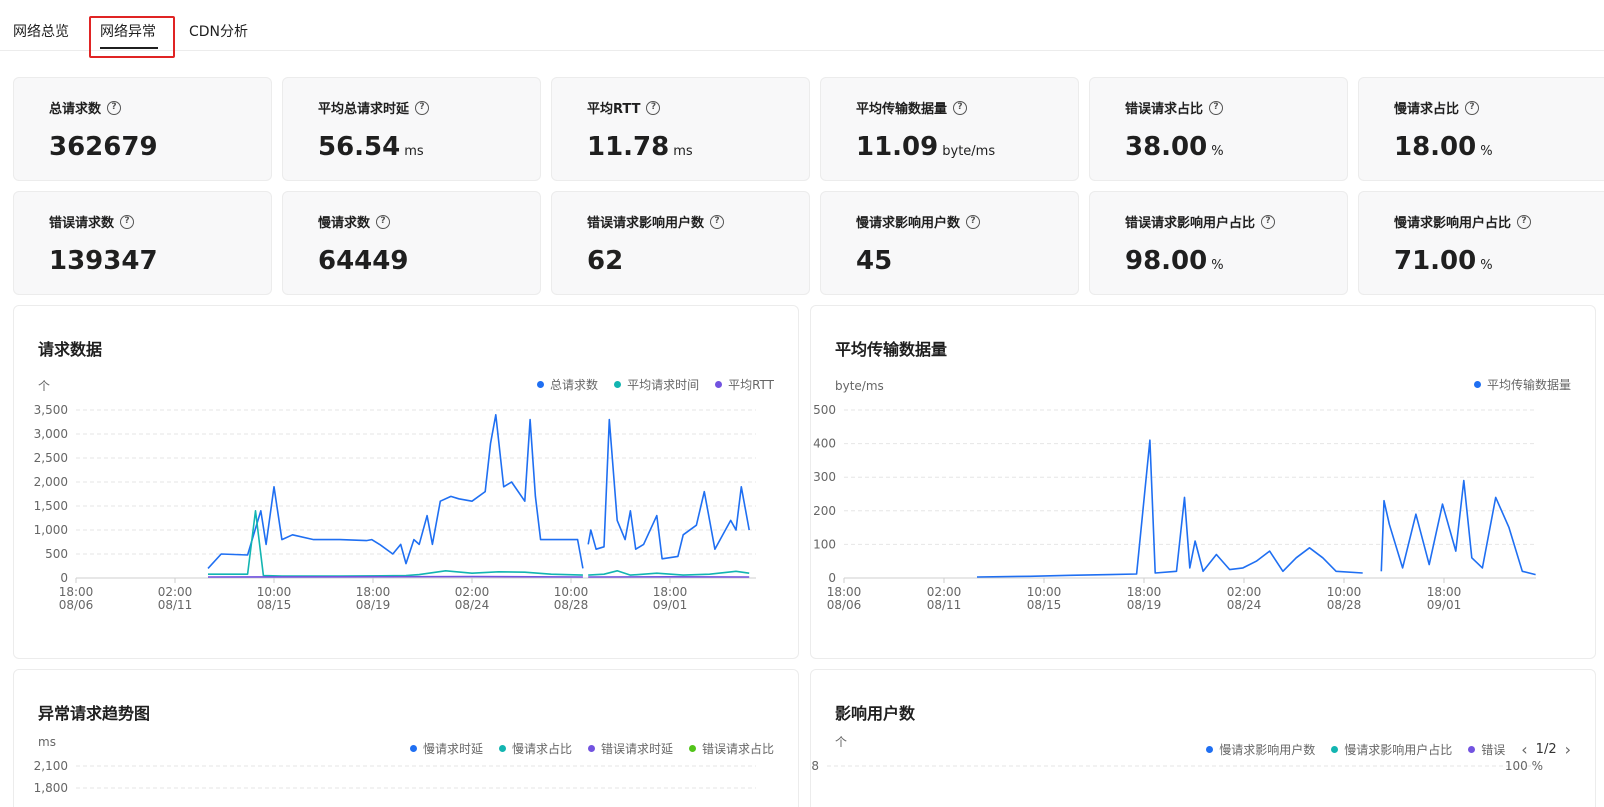 This screenshot has width=1604, height=807. What do you see at coordinates (359, 147) in the screenshot?
I see `metric-value-number: 56.54` at bounding box center [359, 147].